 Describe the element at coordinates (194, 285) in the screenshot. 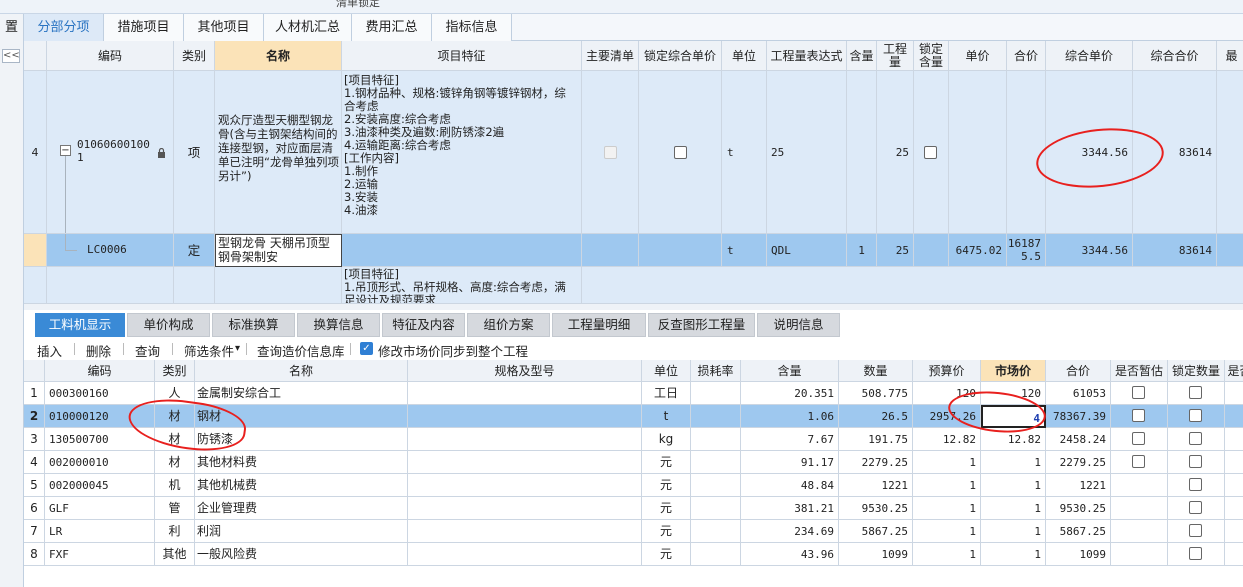

I see `table-row-type-cell` at that location.